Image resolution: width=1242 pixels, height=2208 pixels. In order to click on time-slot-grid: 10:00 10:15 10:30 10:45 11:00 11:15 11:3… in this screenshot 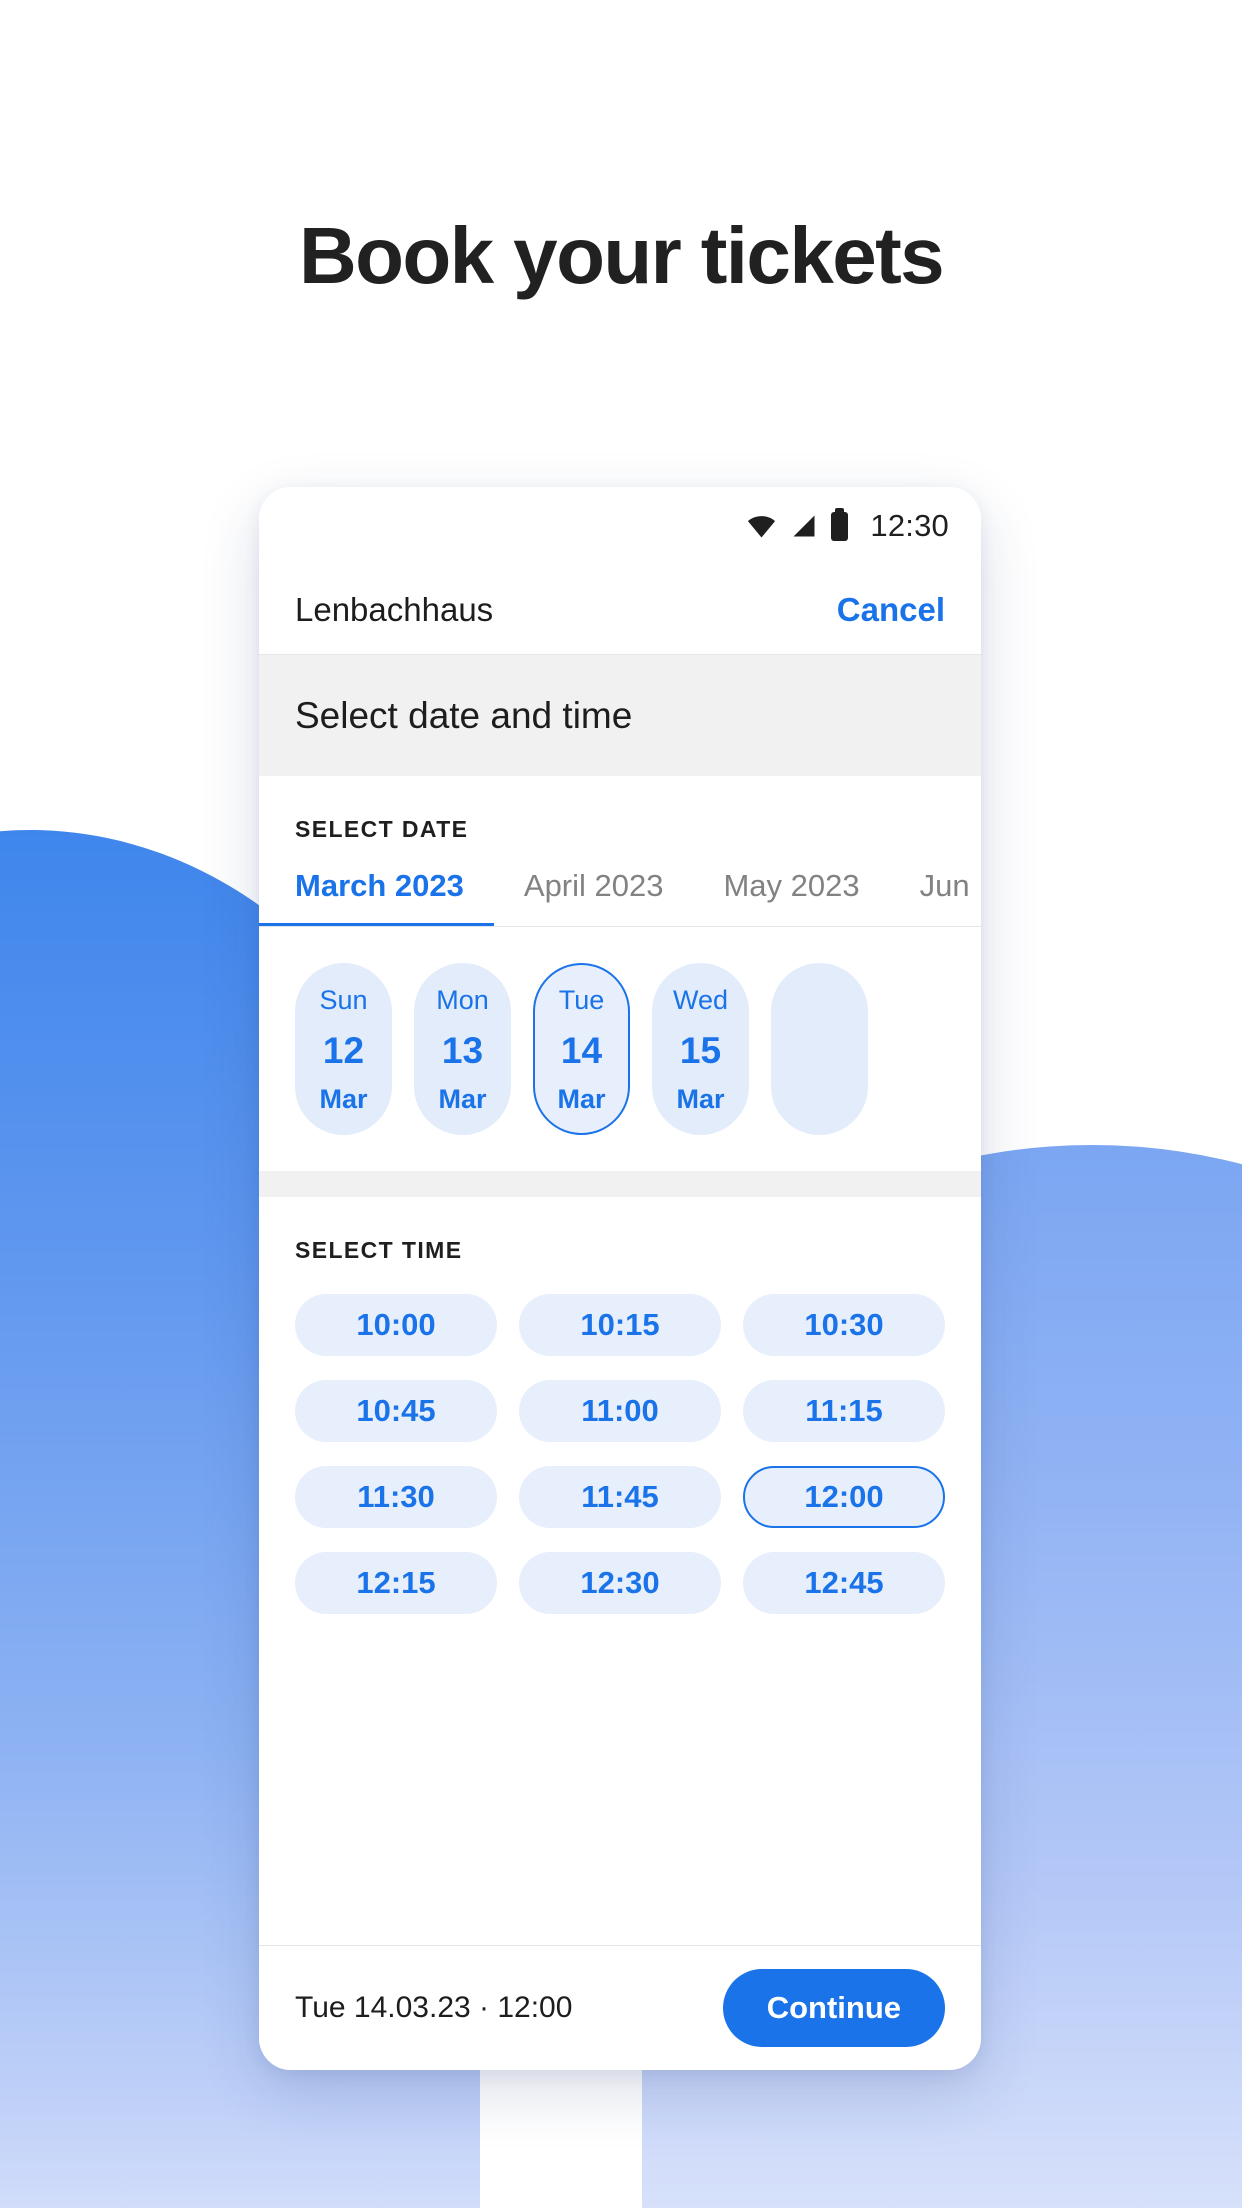, I will do `click(620, 1439)`.